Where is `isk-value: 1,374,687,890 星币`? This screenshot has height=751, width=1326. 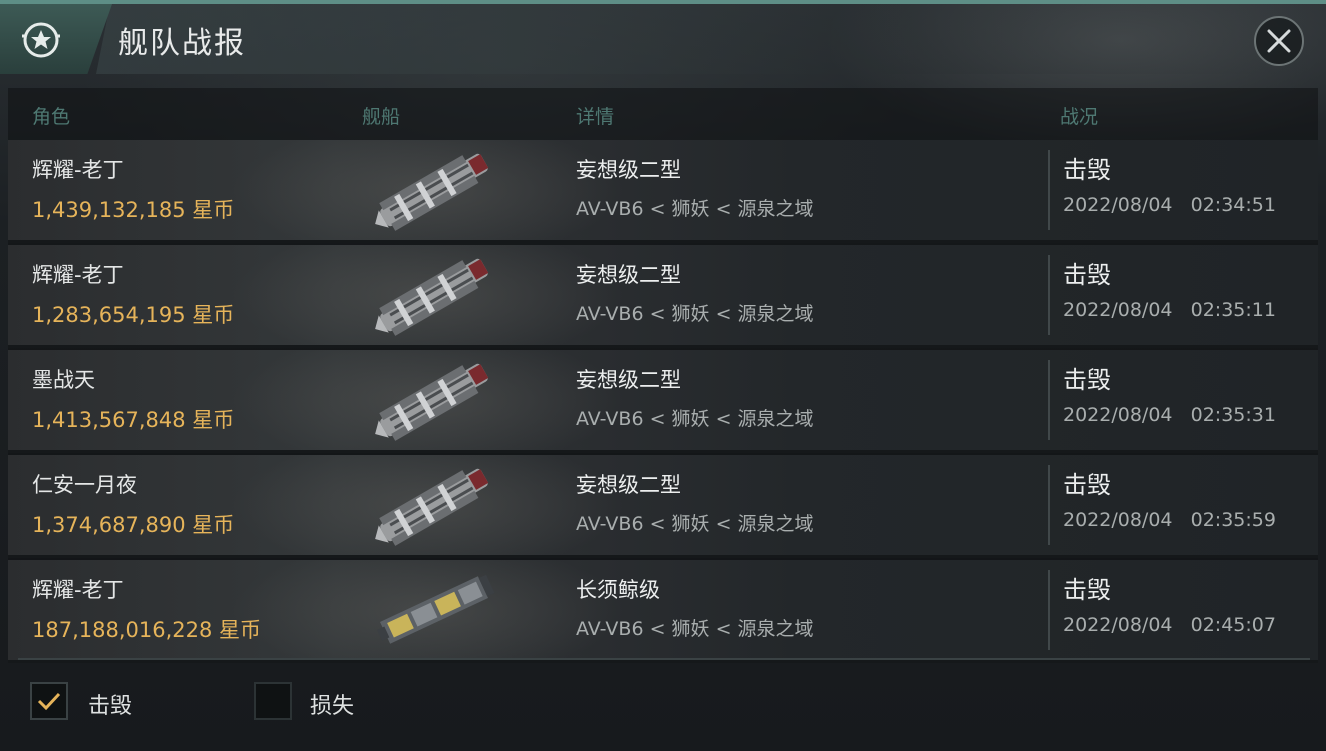 isk-value: 1,374,687,890 星币 is located at coordinates (133, 525).